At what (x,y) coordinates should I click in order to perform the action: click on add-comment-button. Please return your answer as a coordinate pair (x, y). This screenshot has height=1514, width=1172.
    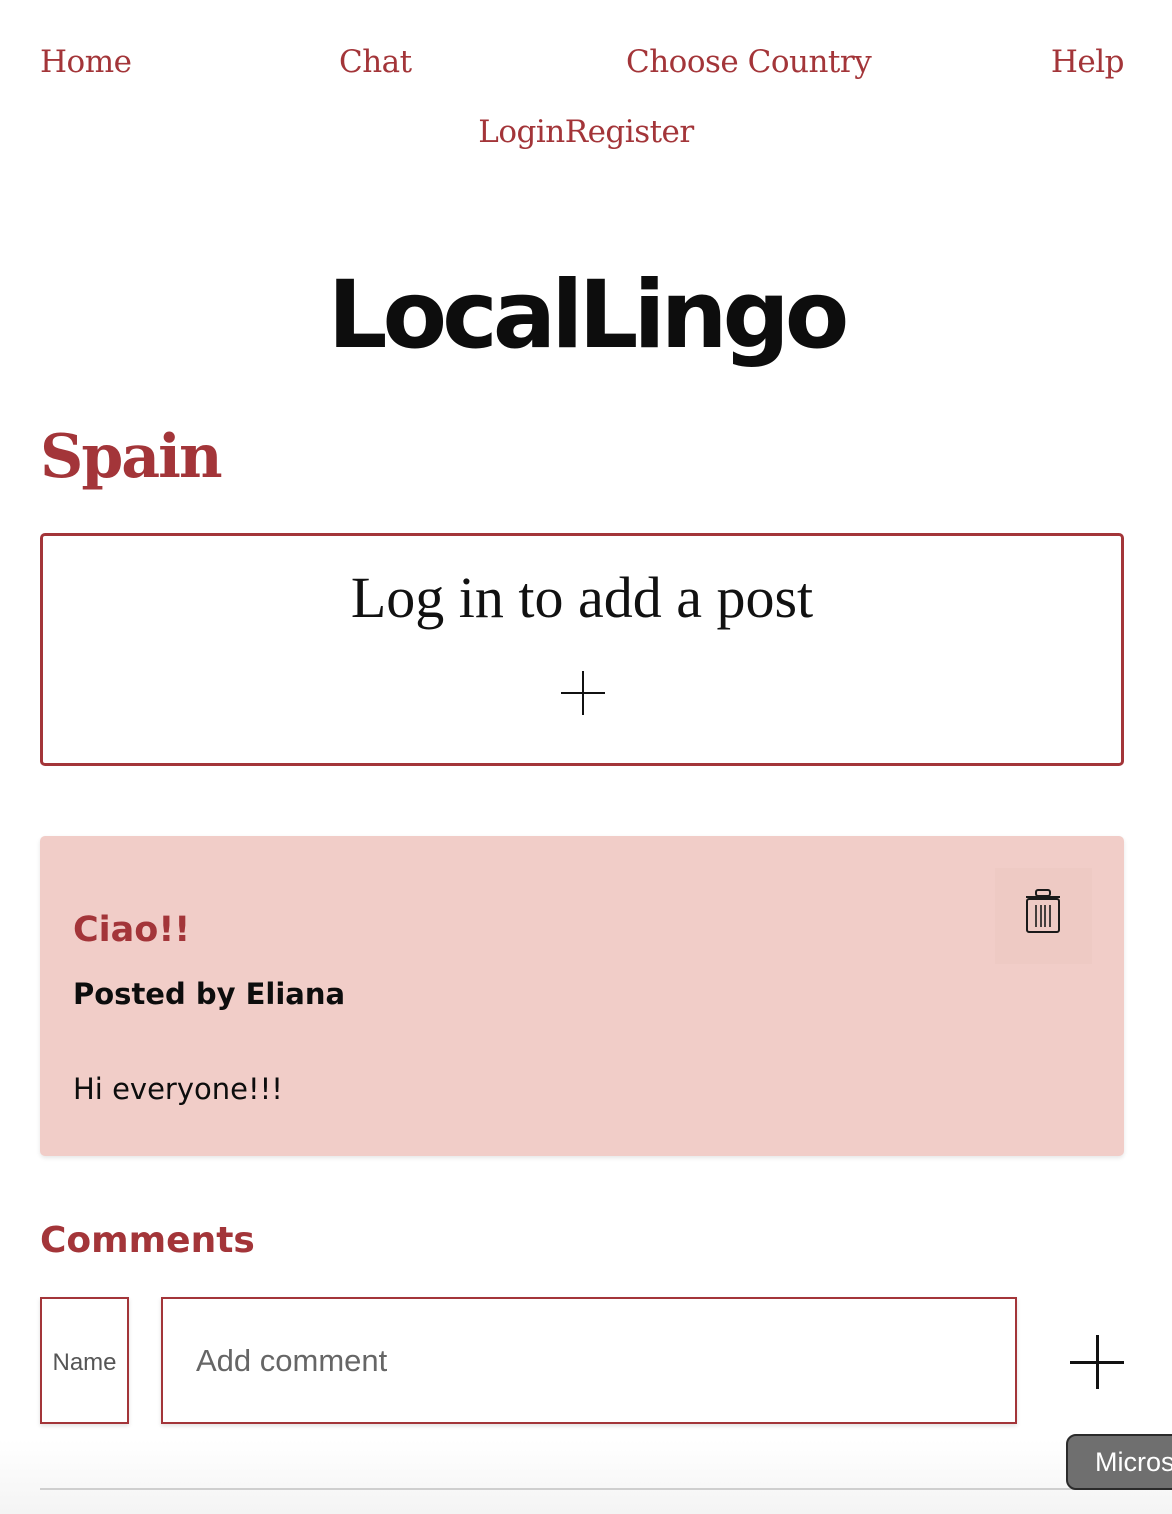
    Looking at the image, I should click on (1097, 1362).